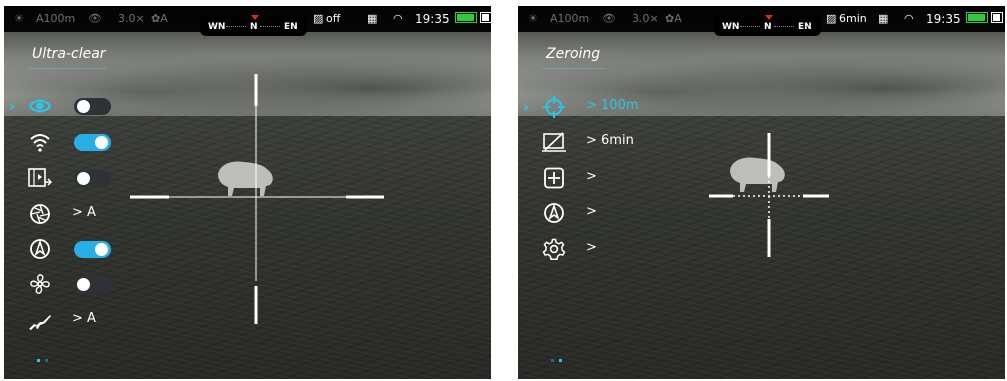 The width and height of the screenshot is (1007, 381). I want to click on rifle-value: > A, so click(84, 318).